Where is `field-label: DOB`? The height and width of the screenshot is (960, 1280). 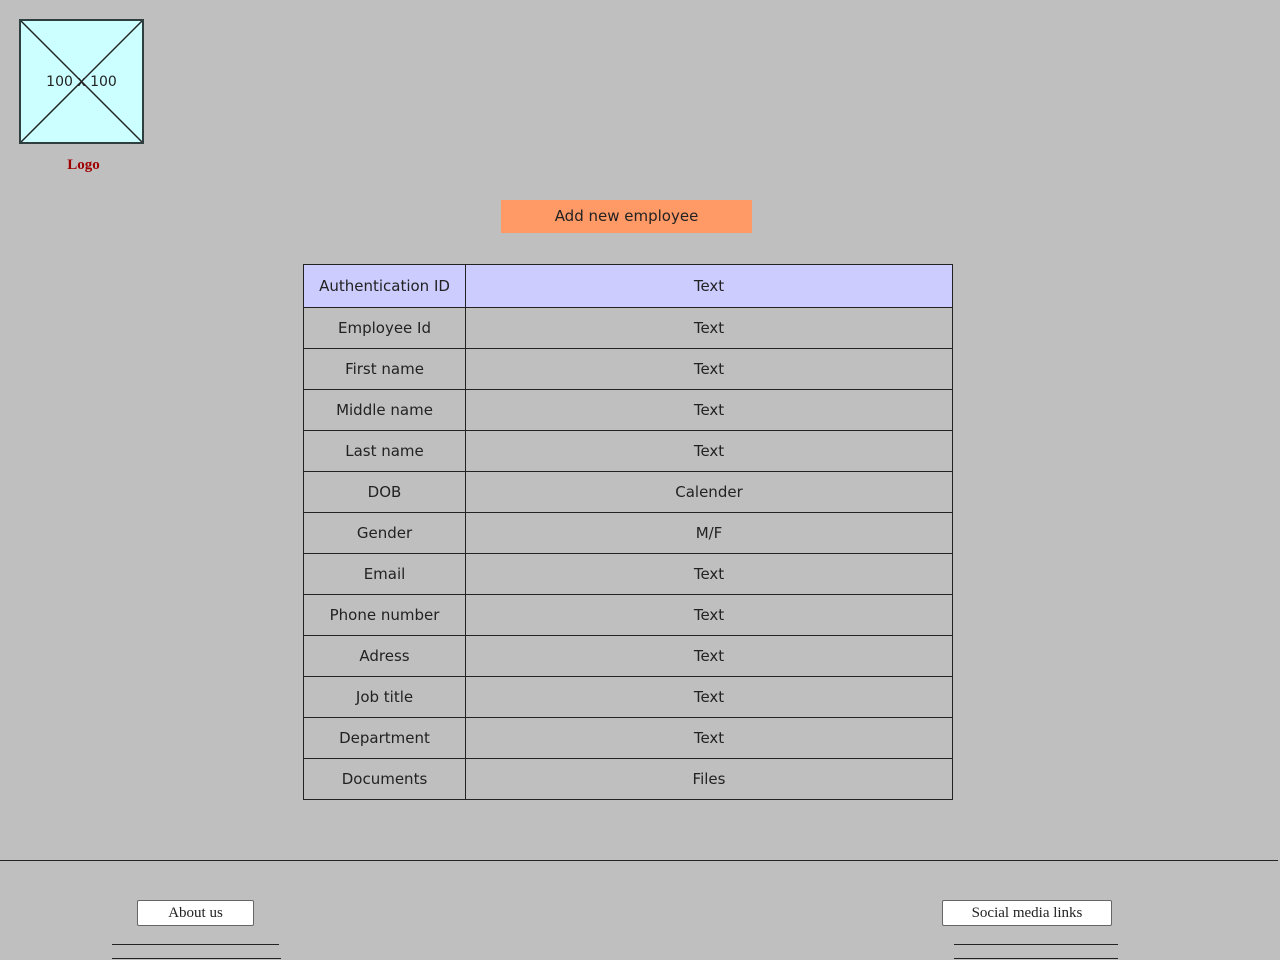
field-label: DOB is located at coordinates (384, 492).